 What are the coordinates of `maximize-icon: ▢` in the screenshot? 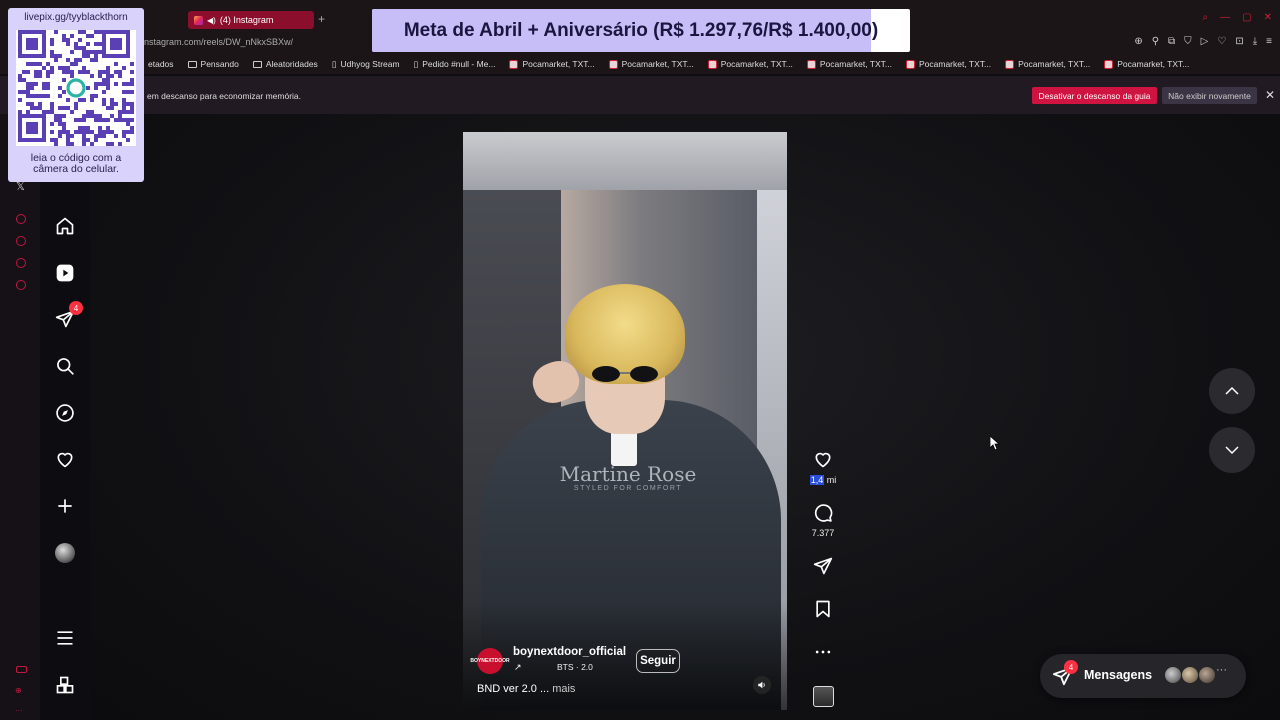 It's located at (1246, 17).